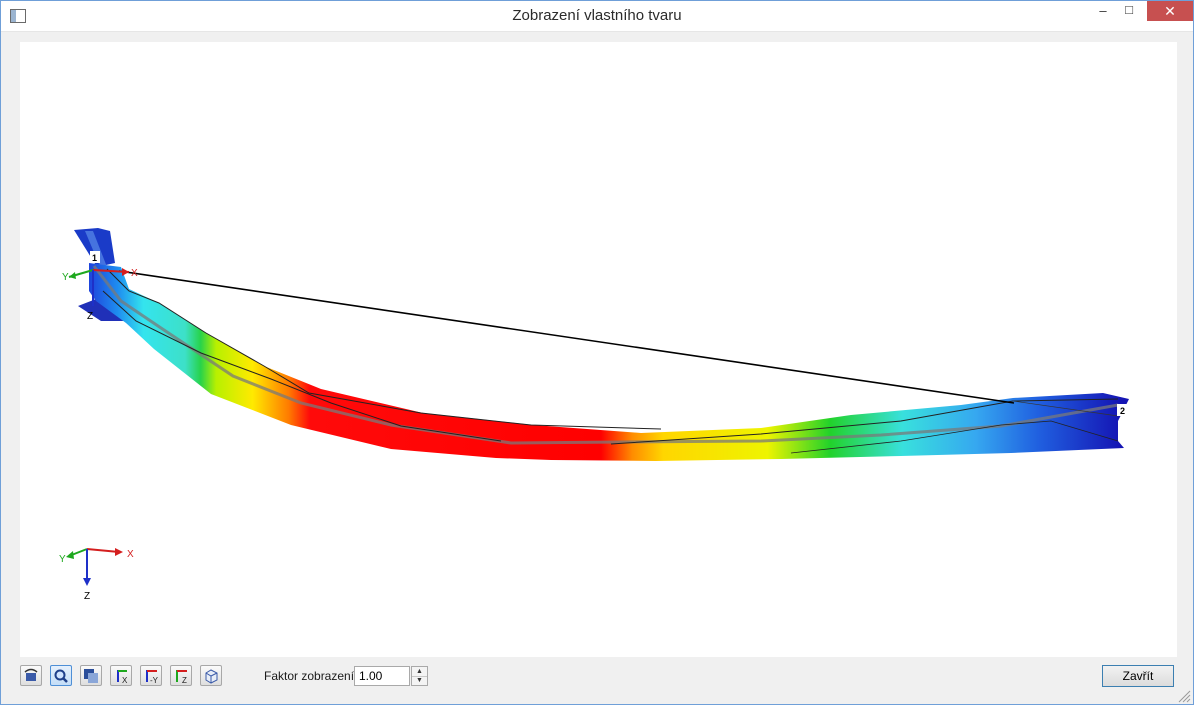 The image size is (1194, 705). Describe the element at coordinates (1129, 13) in the screenshot. I see `maximize-button: □` at that location.